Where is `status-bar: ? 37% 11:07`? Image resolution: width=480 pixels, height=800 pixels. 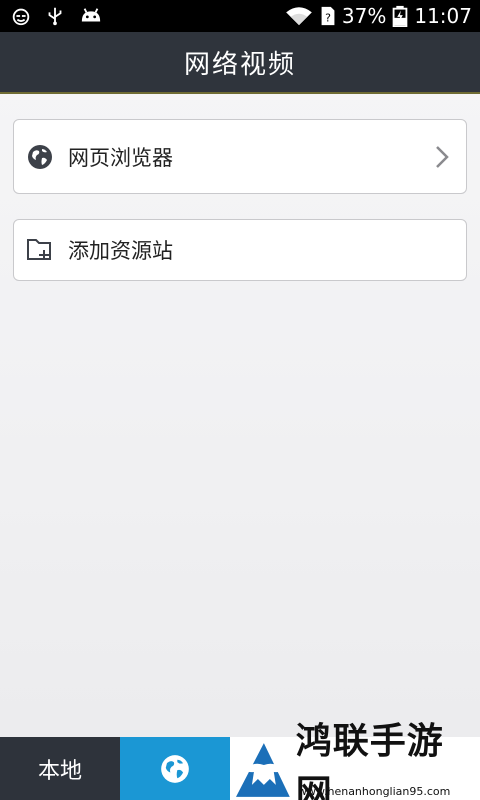
status-bar: ? 37% 11:07 is located at coordinates (240, 16).